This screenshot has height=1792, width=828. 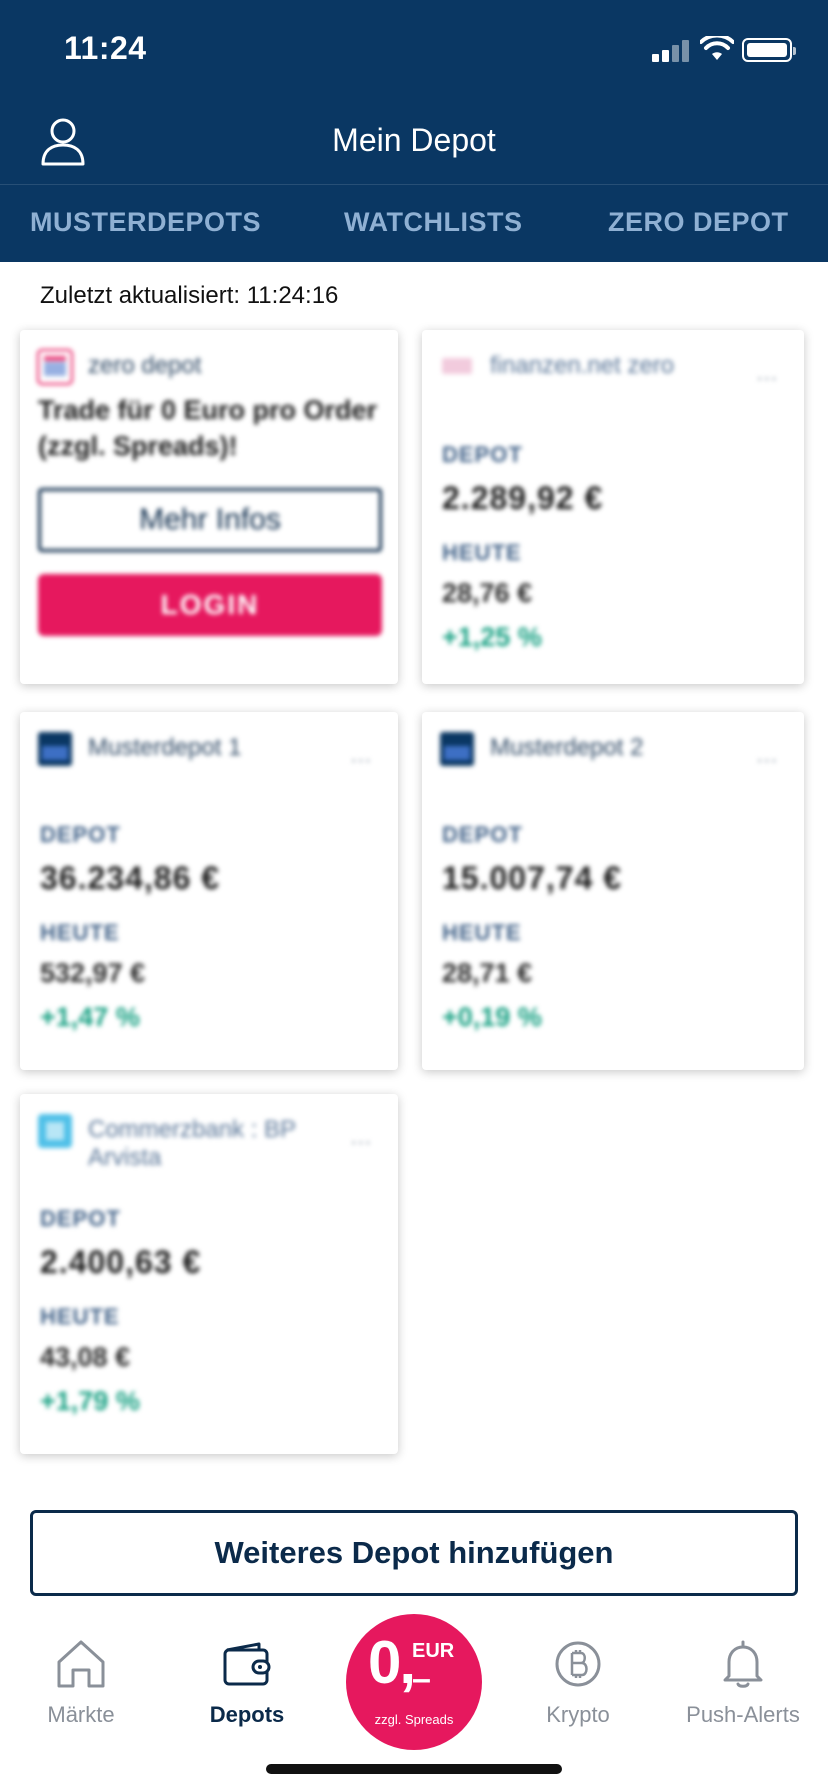 I want to click on promo-dash: –, so click(x=421, y=1679).